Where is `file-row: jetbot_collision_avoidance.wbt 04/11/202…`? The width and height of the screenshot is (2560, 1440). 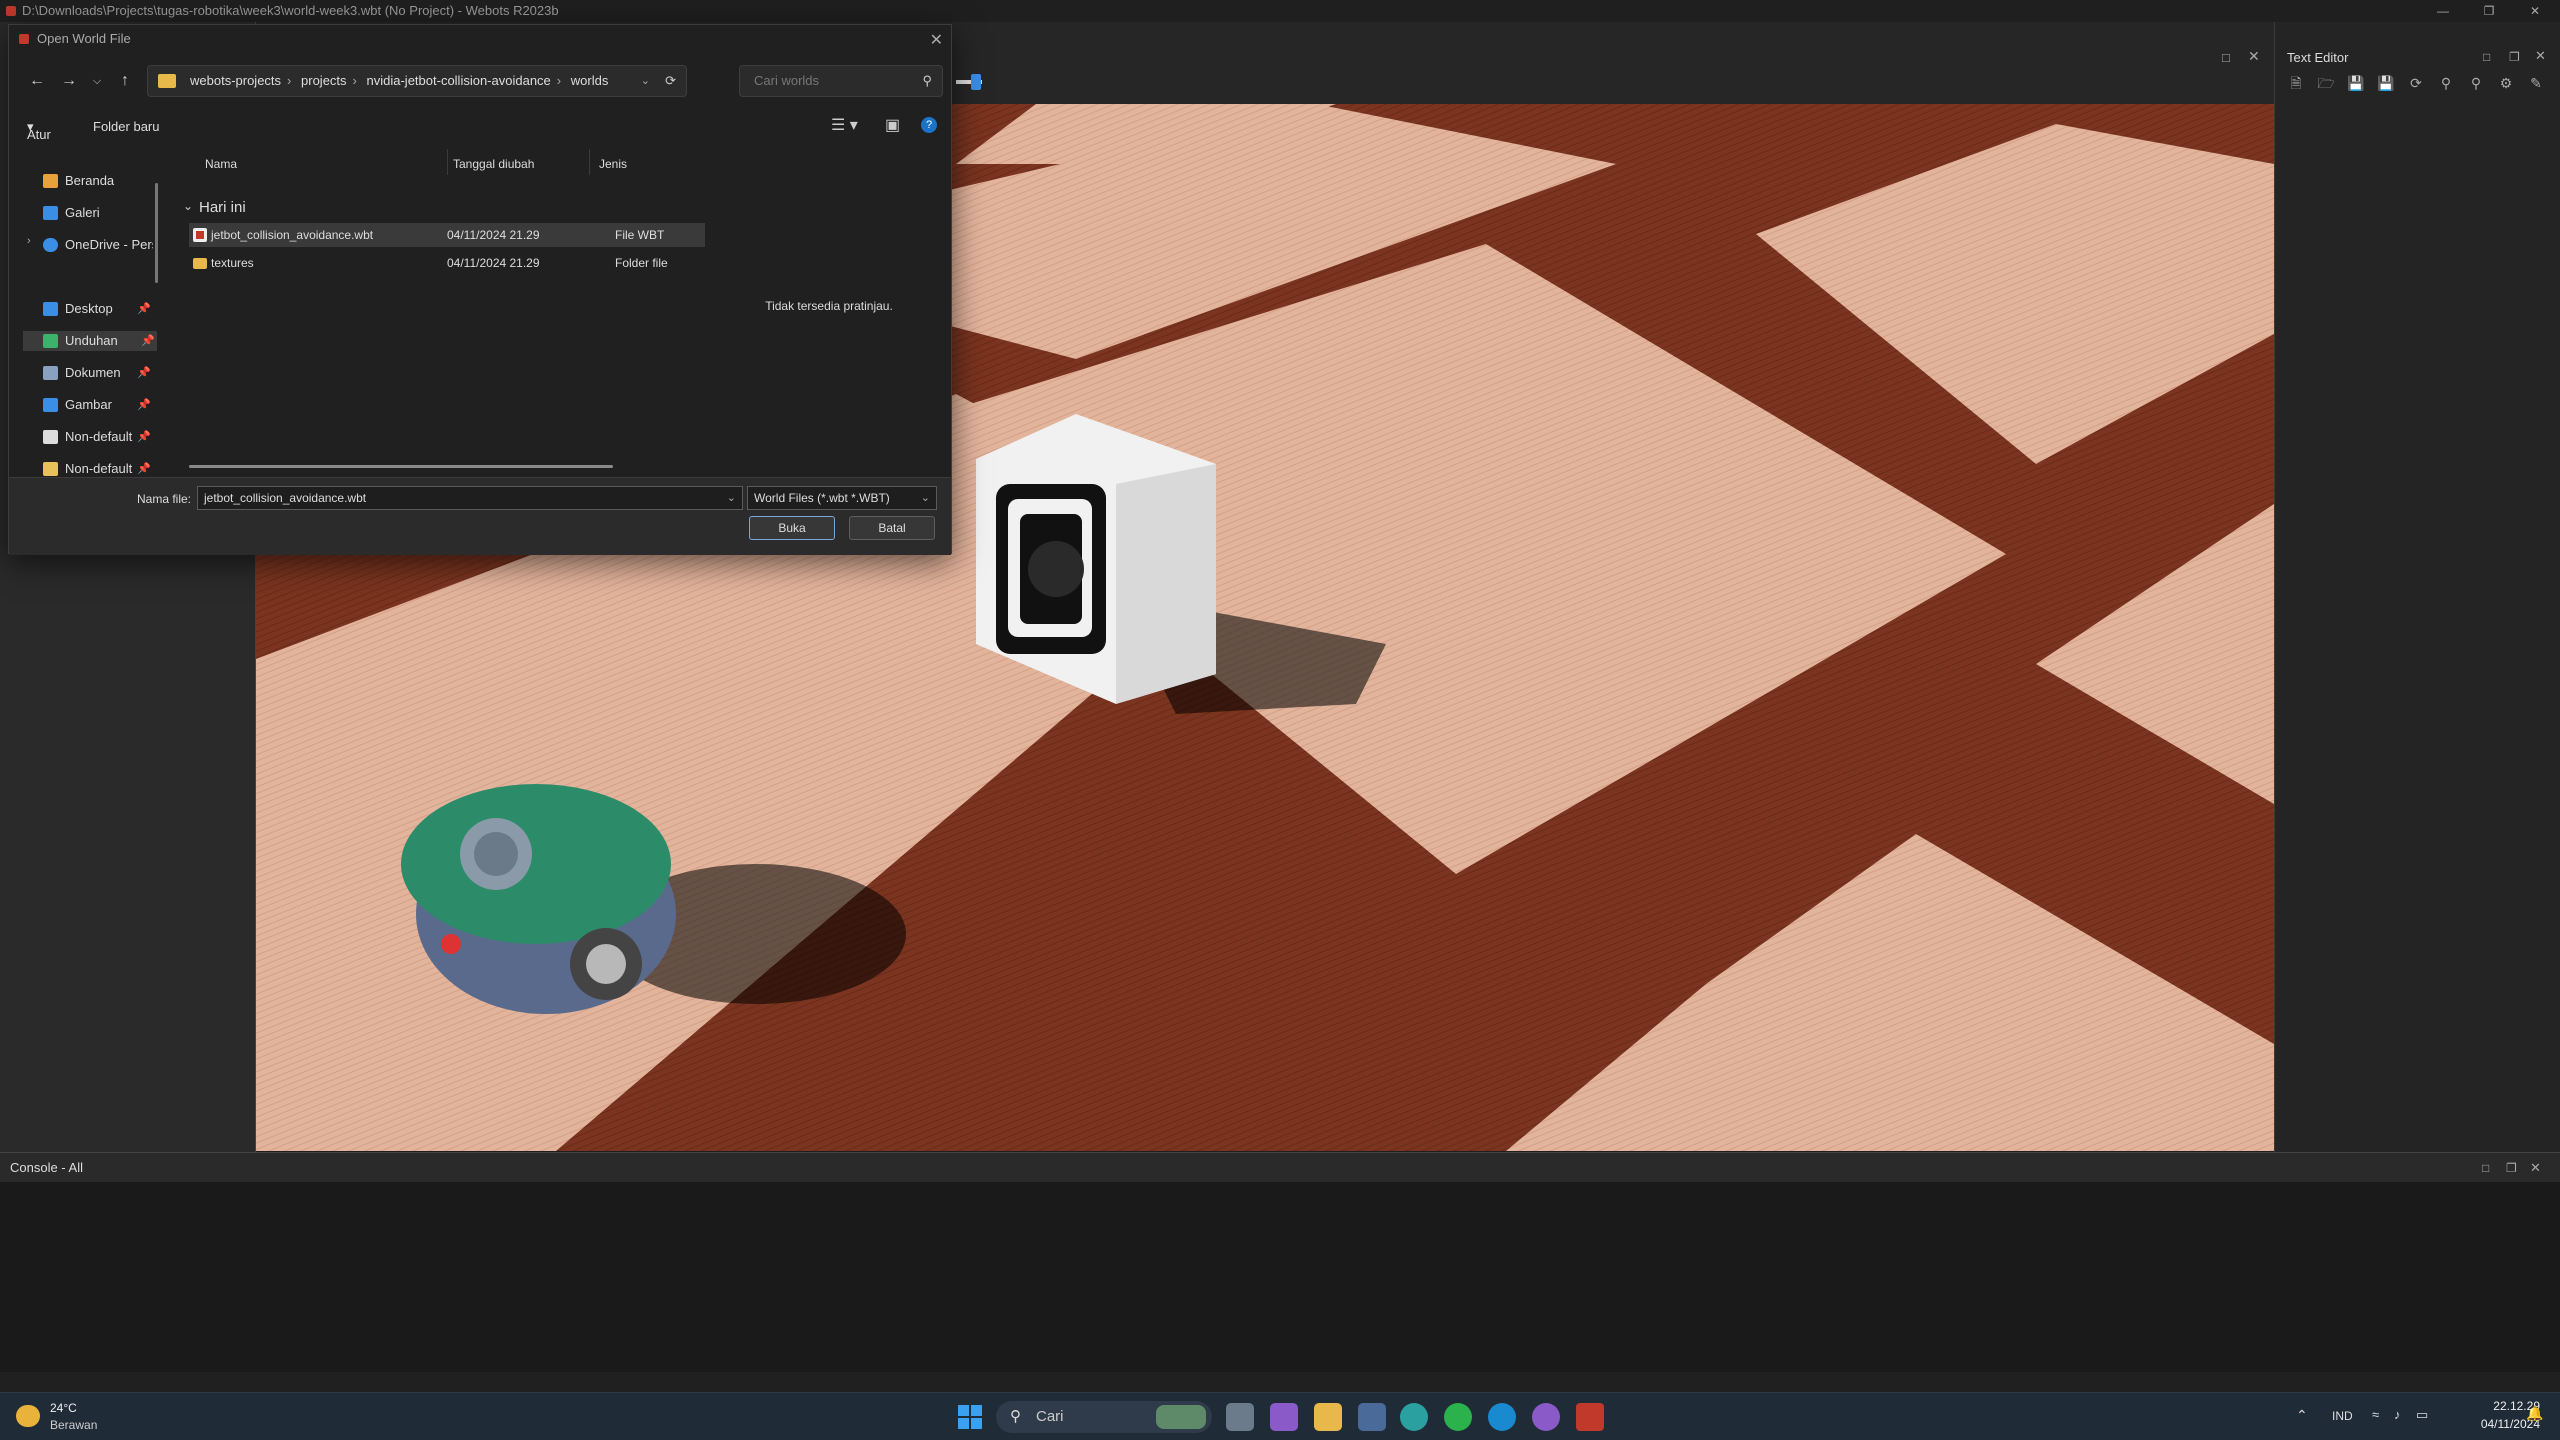 file-row: jetbot_collision_avoidance.wbt 04/11/202… is located at coordinates (447, 235).